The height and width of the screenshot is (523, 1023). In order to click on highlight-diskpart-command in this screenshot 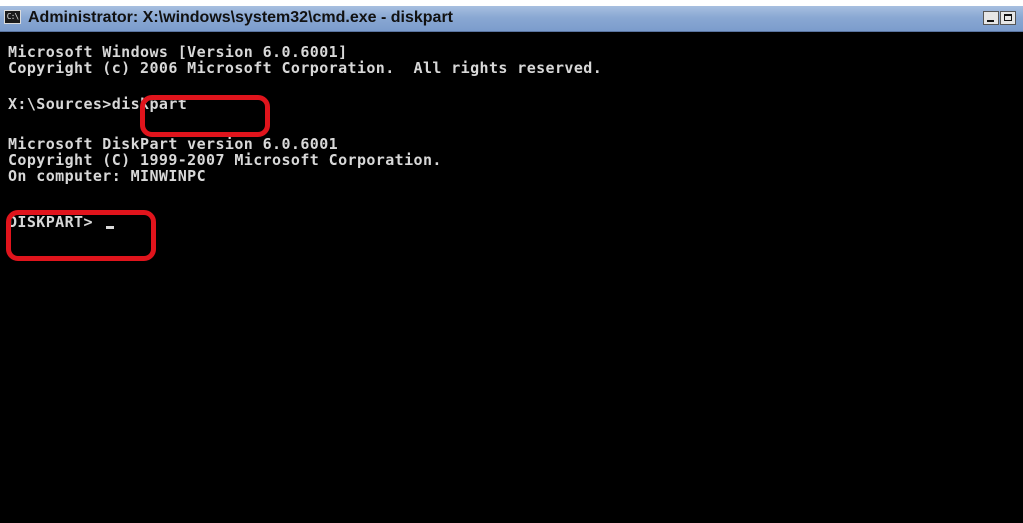, I will do `click(205, 116)`.